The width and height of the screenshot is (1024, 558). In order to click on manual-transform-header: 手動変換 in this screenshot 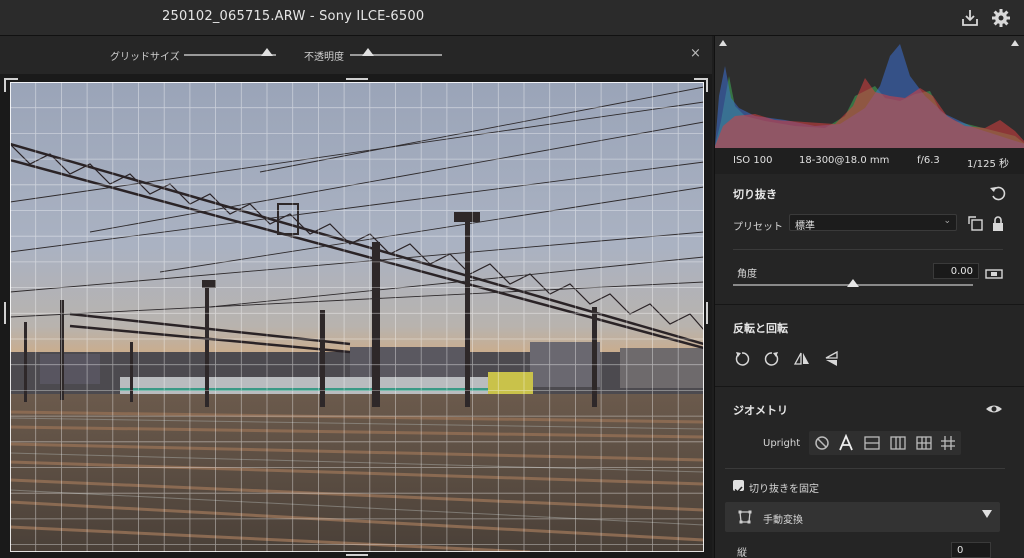, I will do `click(862, 517)`.